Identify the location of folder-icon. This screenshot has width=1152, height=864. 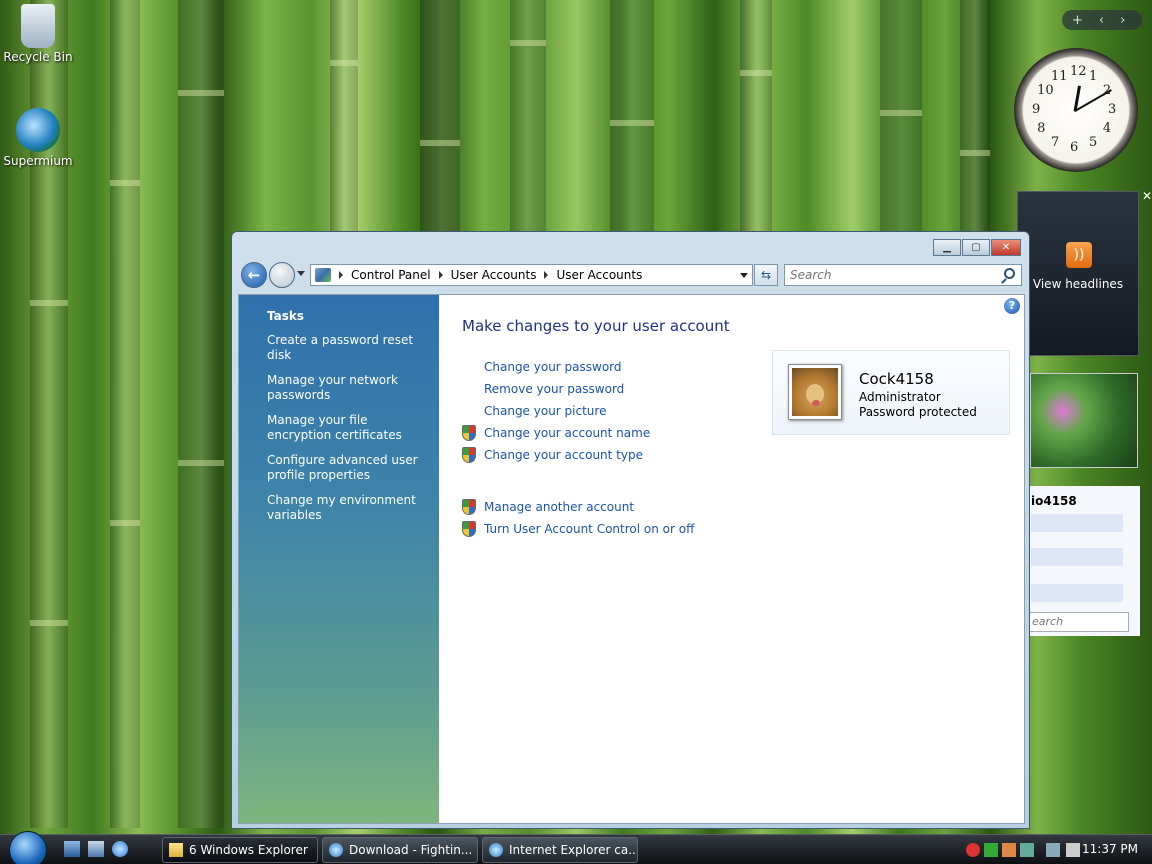
(176, 850).